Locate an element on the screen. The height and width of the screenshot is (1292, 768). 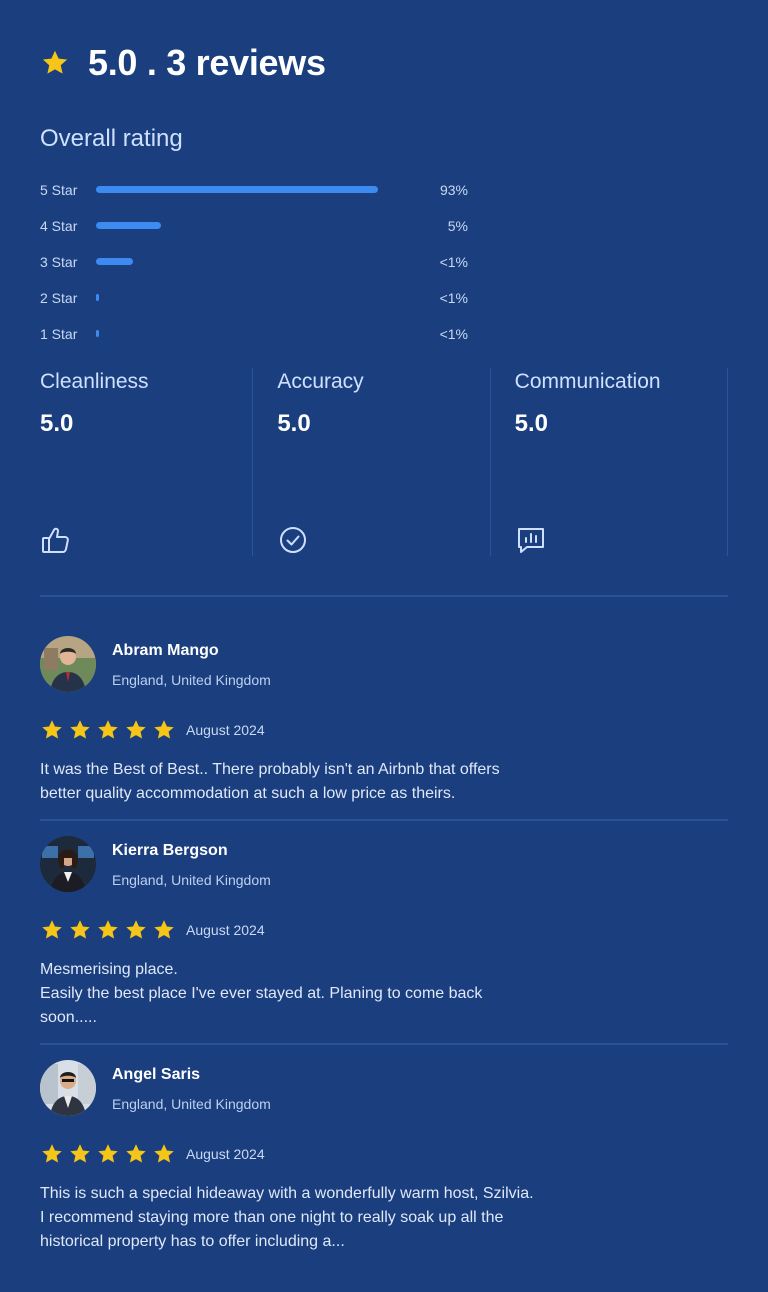
chat-chart-icon is located at coordinates (530, 540).